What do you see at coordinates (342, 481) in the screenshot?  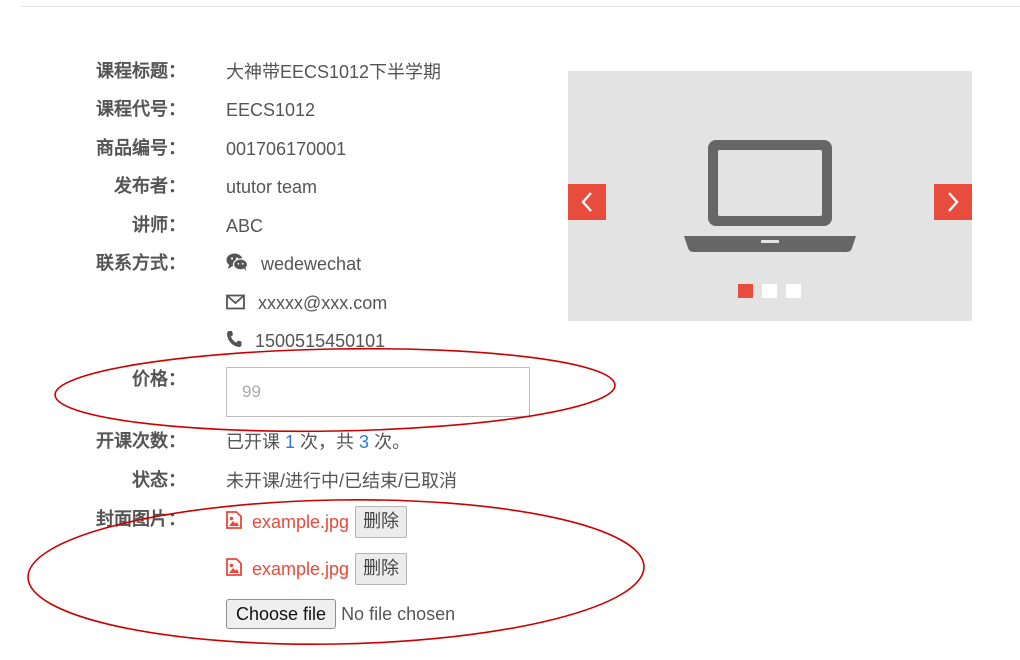 I see `status-value: 未开课/进行中/已结束/已取消` at bounding box center [342, 481].